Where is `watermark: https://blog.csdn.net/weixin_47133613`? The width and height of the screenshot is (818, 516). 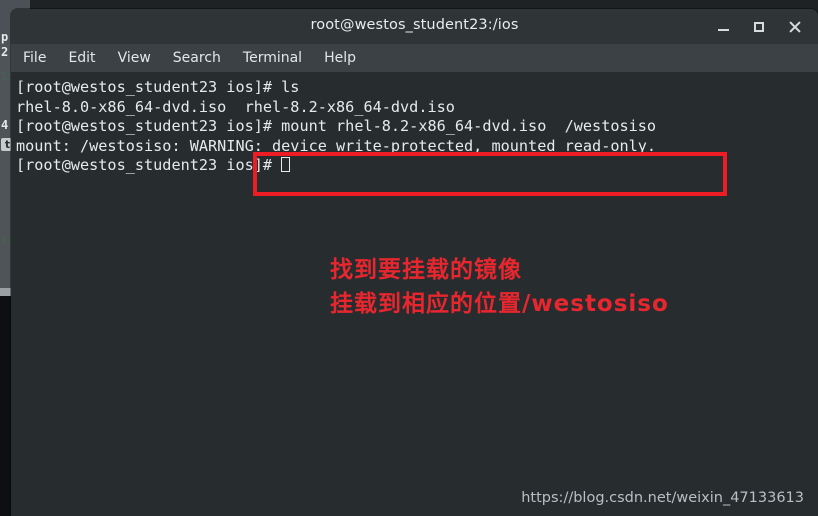
watermark: https://blog.csdn.net/weixin_47133613 is located at coordinates (662, 498).